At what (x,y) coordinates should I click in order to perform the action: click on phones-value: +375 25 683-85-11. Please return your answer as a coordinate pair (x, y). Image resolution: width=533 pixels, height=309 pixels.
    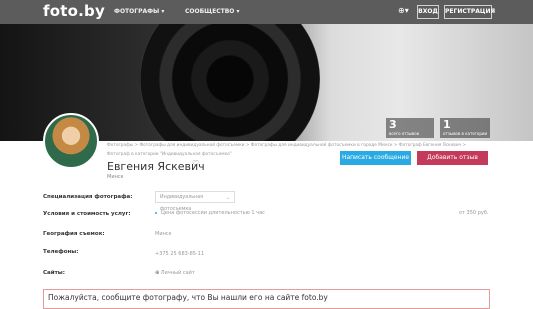
    Looking at the image, I should click on (179, 254).